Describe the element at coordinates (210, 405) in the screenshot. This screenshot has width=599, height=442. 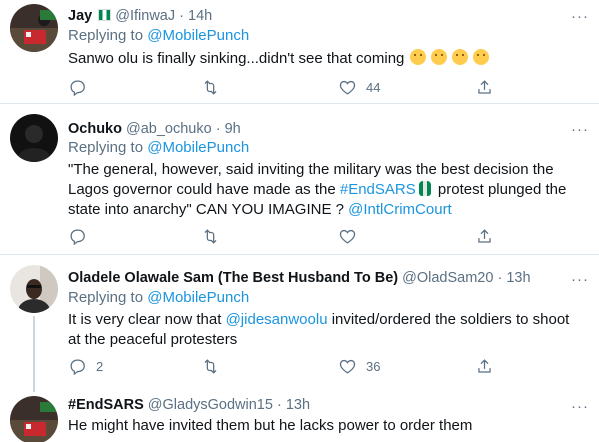
I see `user-handle: @GladysGodwin15` at that location.